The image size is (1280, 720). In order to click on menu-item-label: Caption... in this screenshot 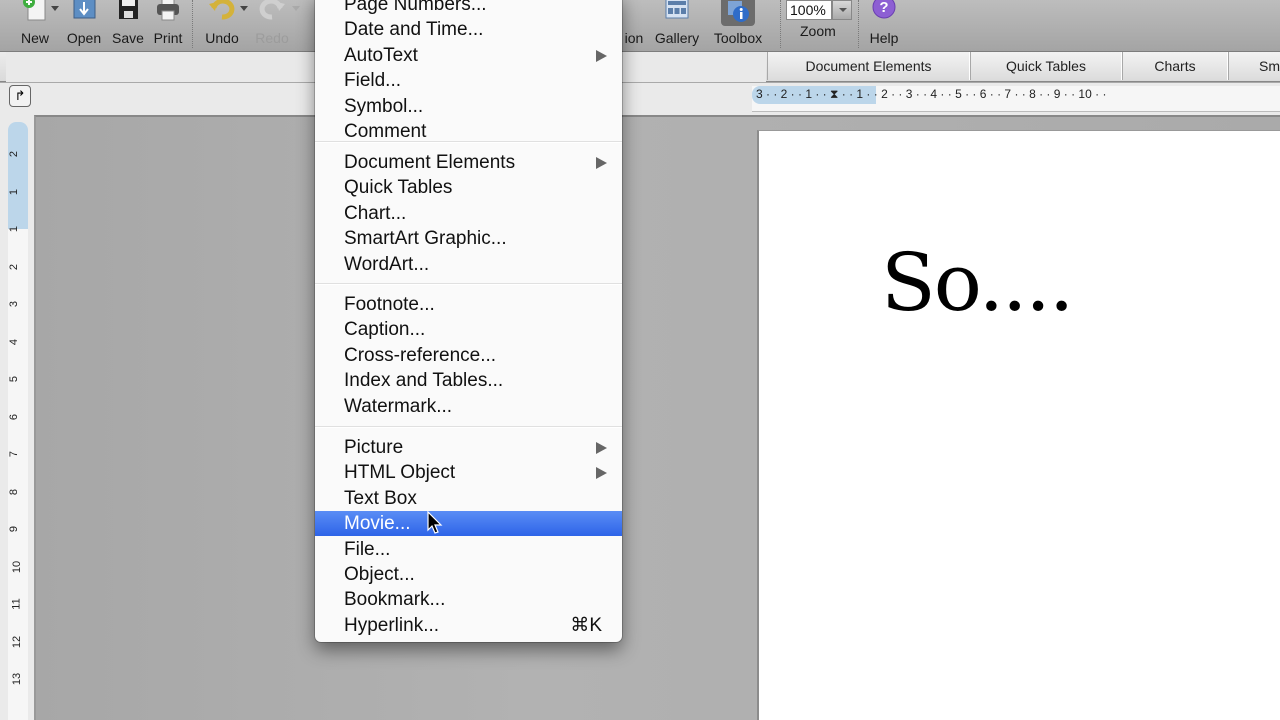, I will do `click(385, 330)`.